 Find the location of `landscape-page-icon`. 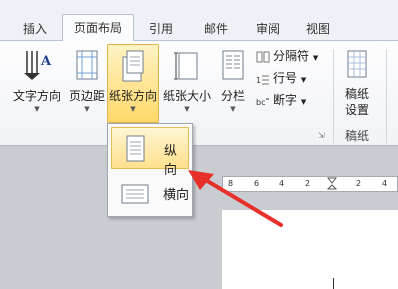

landscape-page-icon is located at coordinates (135, 194).